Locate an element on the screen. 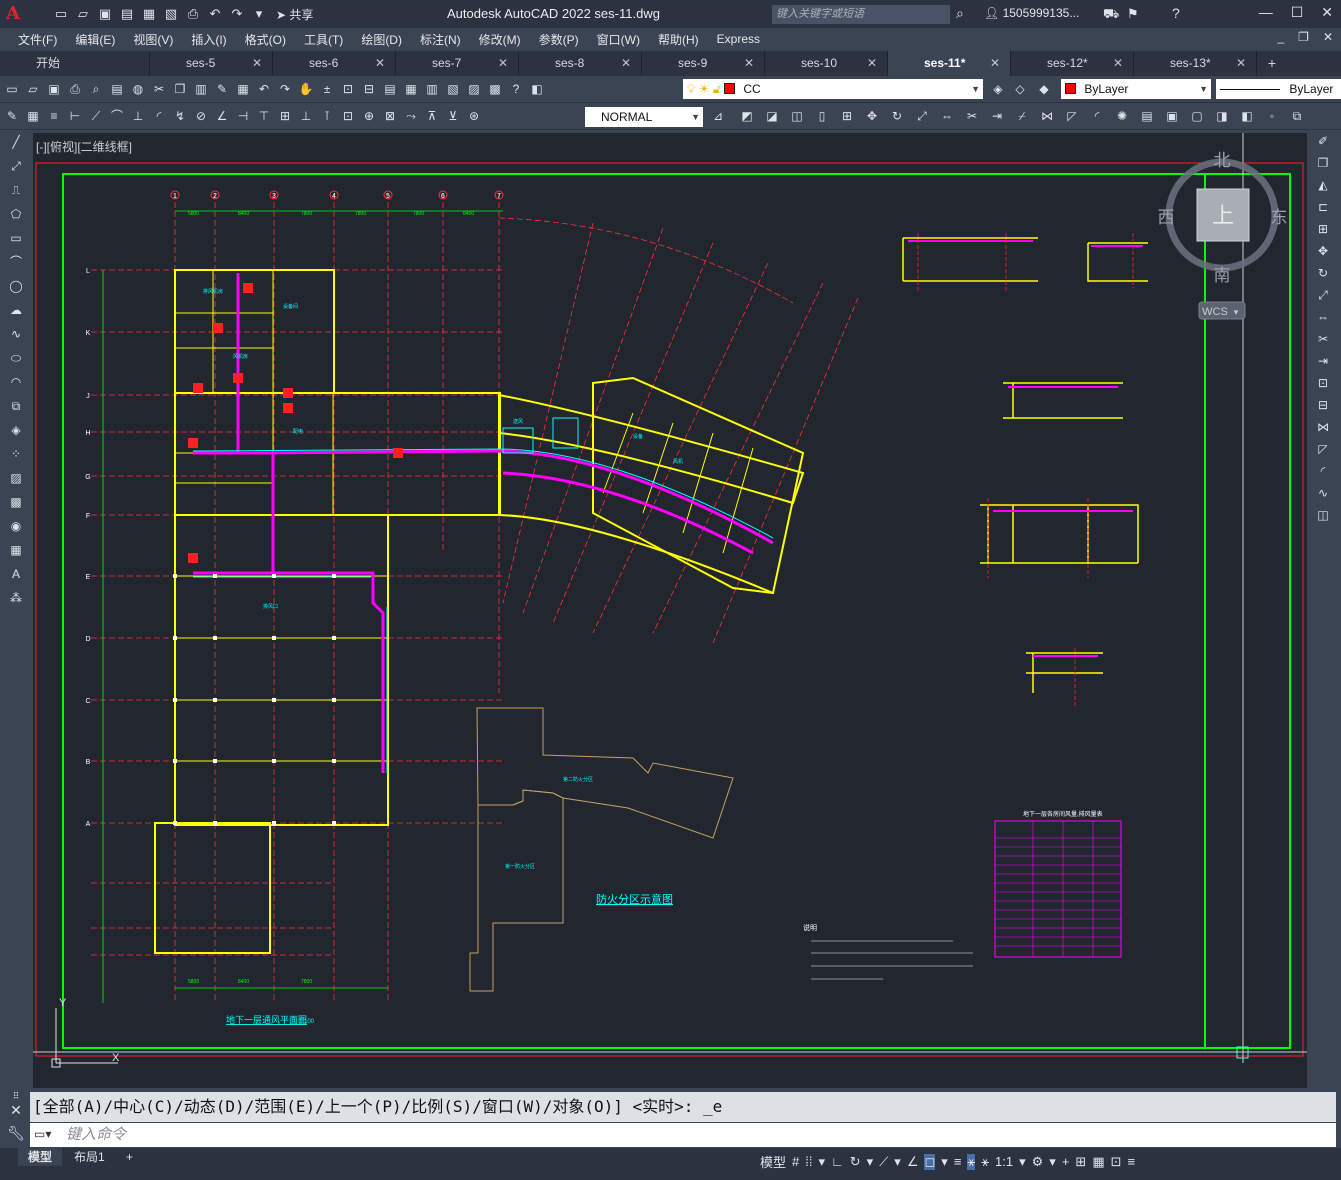  construction-line-icon: ⤢ is located at coordinates (16, 167).